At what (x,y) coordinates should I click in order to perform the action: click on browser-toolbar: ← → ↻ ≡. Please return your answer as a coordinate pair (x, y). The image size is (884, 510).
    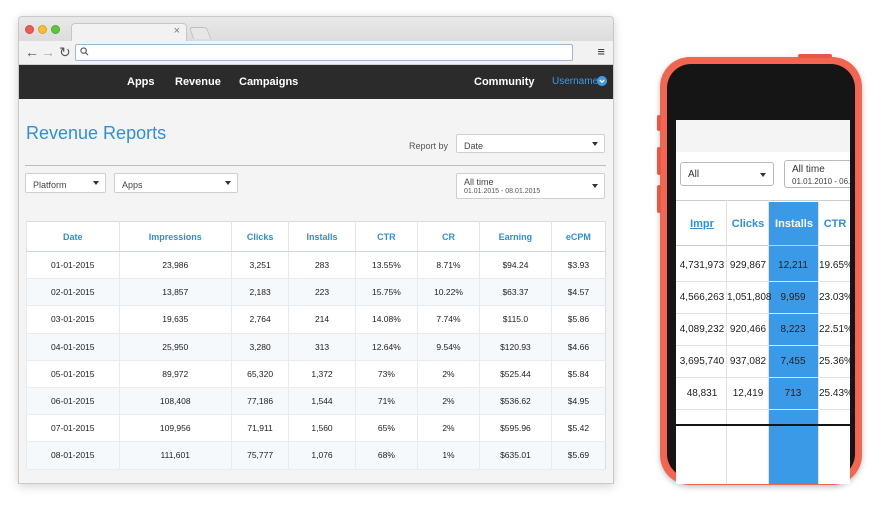
    Looking at the image, I should click on (316, 53).